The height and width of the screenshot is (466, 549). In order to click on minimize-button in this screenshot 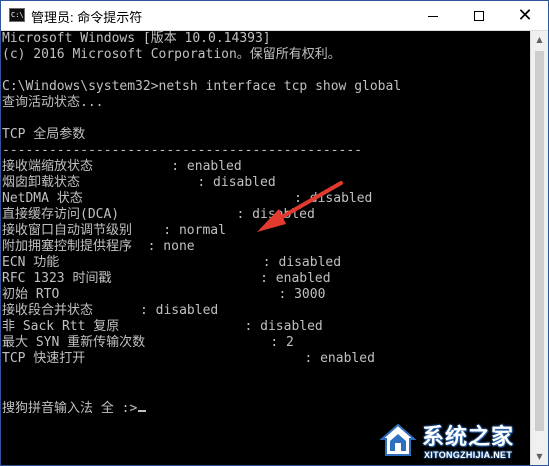, I will do `click(433, 15)`.